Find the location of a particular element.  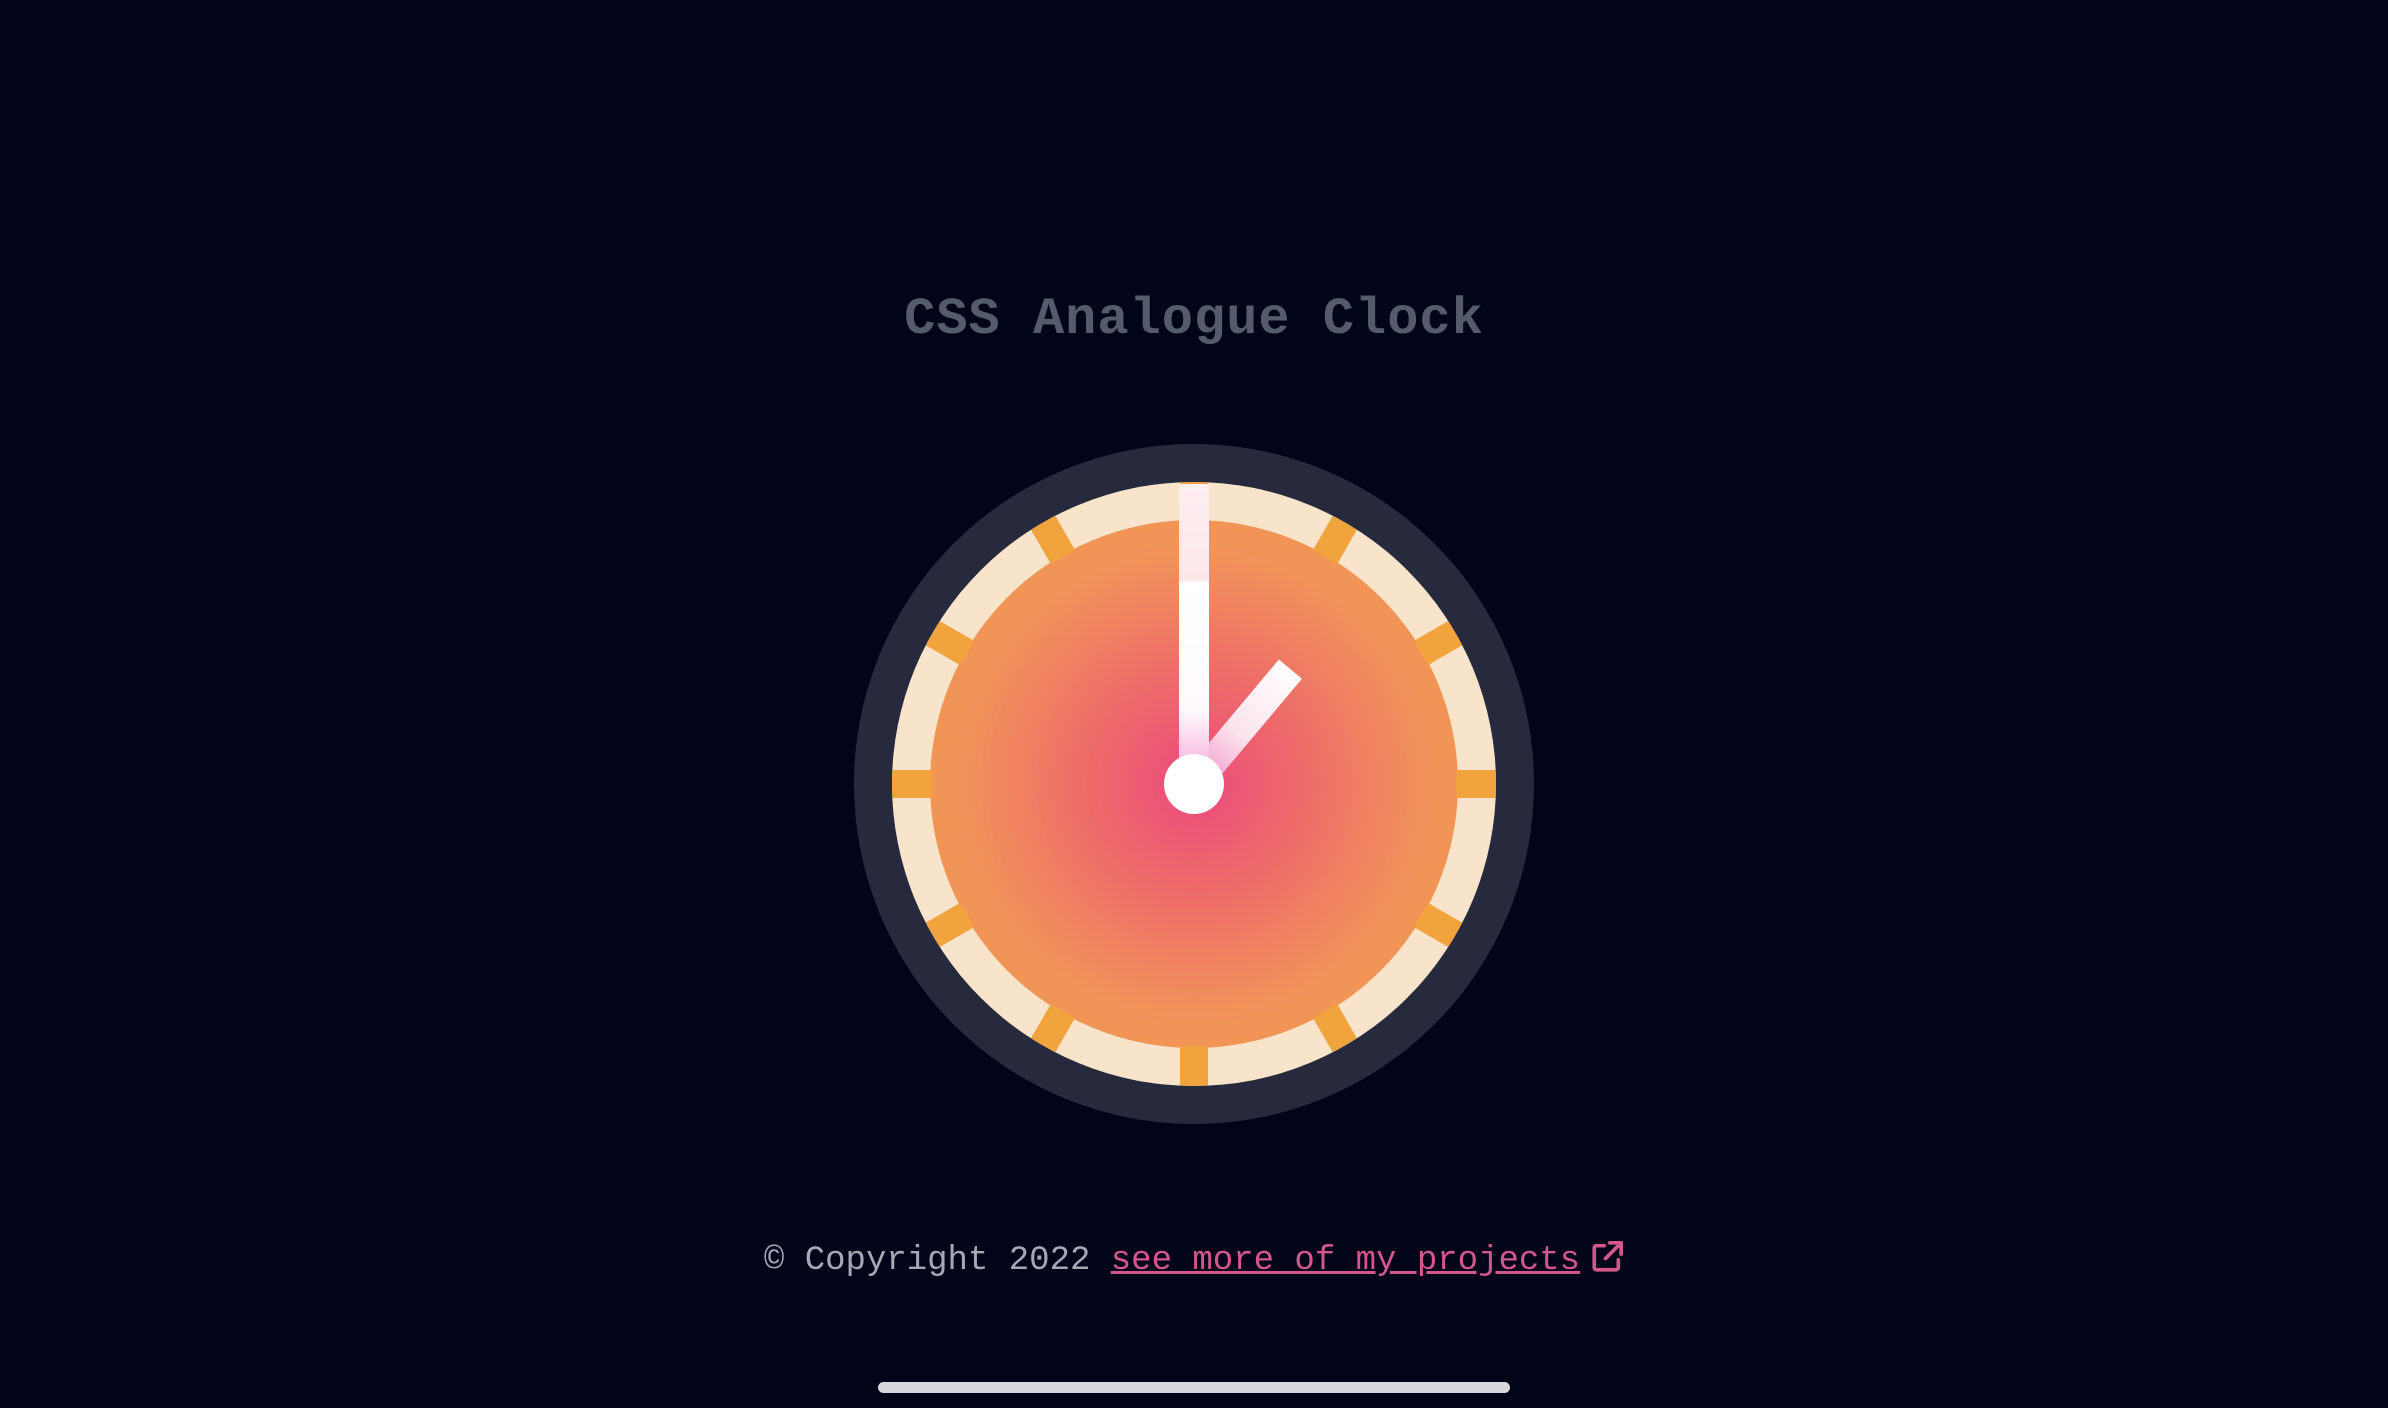

minute-hand is located at coordinates (1194, 634).